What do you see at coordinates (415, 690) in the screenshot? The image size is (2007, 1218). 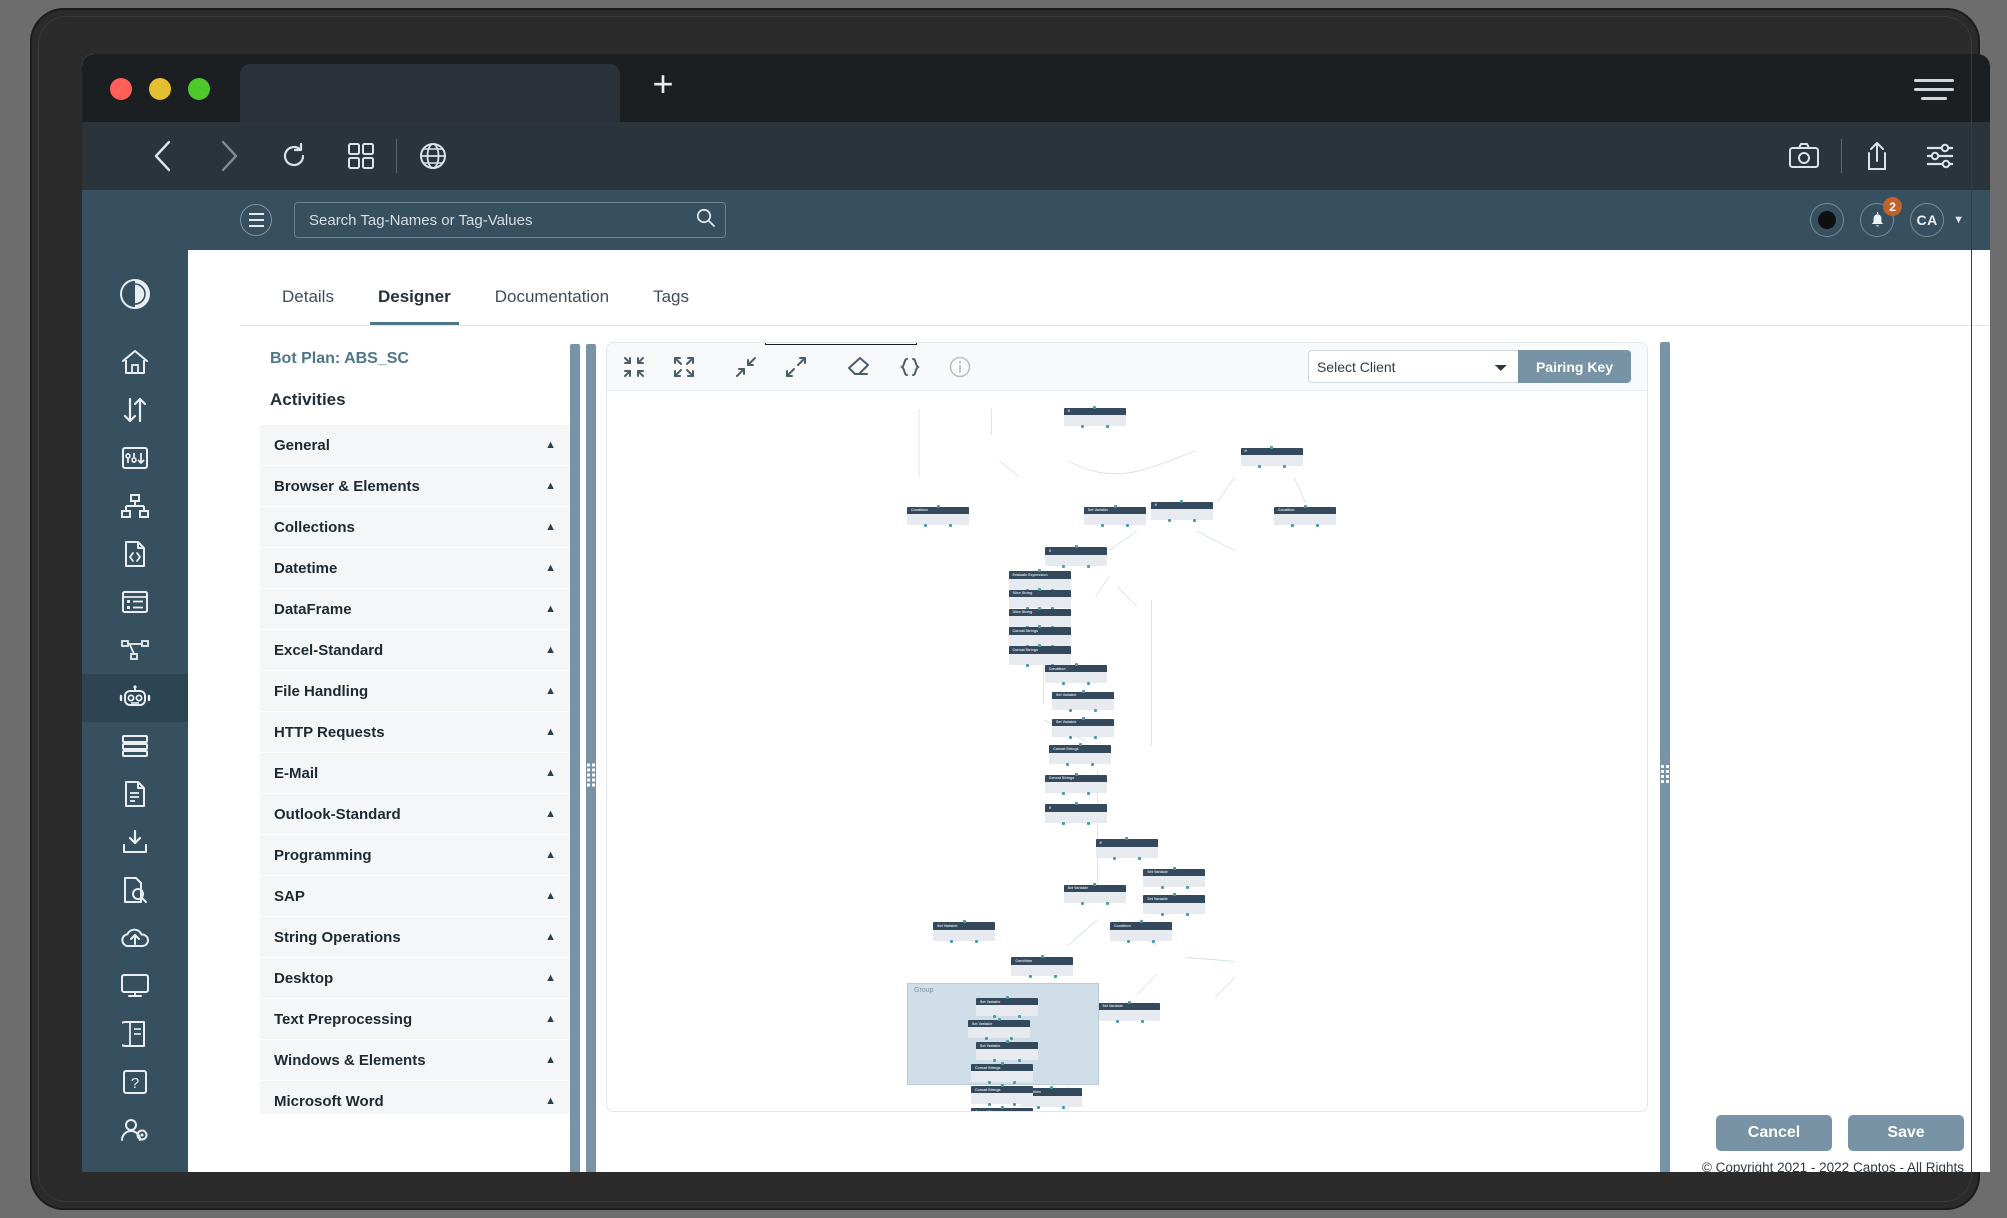 I see `activity-group: File Handling ▲` at bounding box center [415, 690].